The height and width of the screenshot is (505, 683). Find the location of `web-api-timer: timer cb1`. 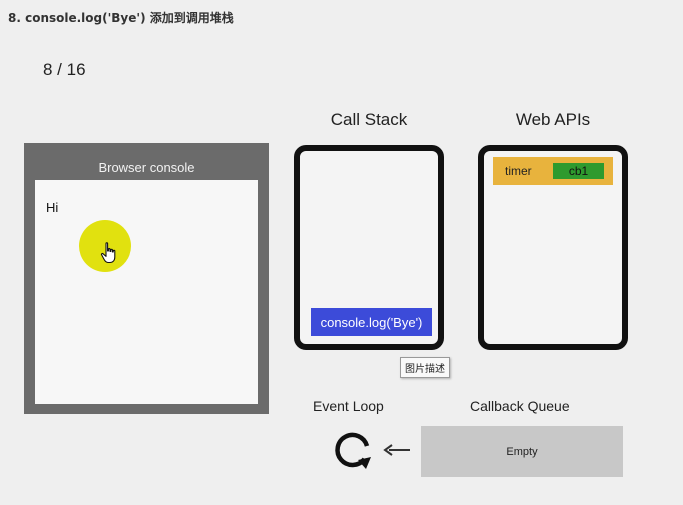

web-api-timer: timer cb1 is located at coordinates (553, 171).